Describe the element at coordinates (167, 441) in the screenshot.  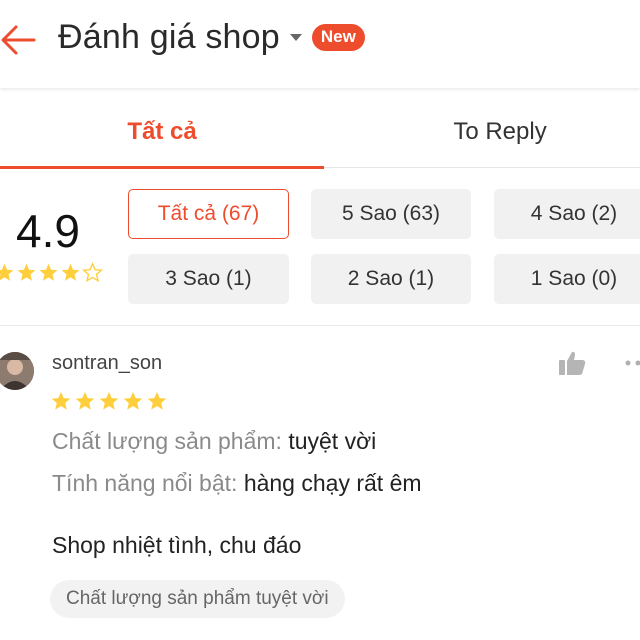
I see `attribute-key: Chất lượng sản phẩm:` at that location.